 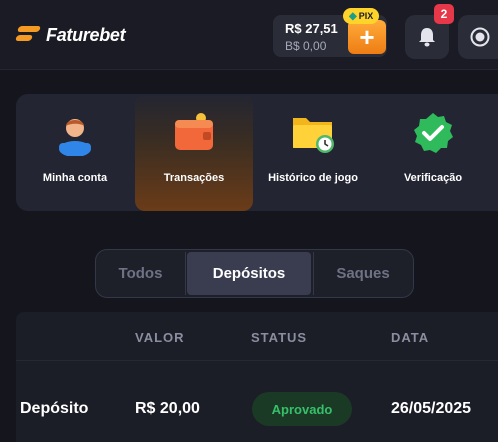 I want to click on transaction-filter-tabs: Todos Depósitos Saques, so click(x=254, y=273).